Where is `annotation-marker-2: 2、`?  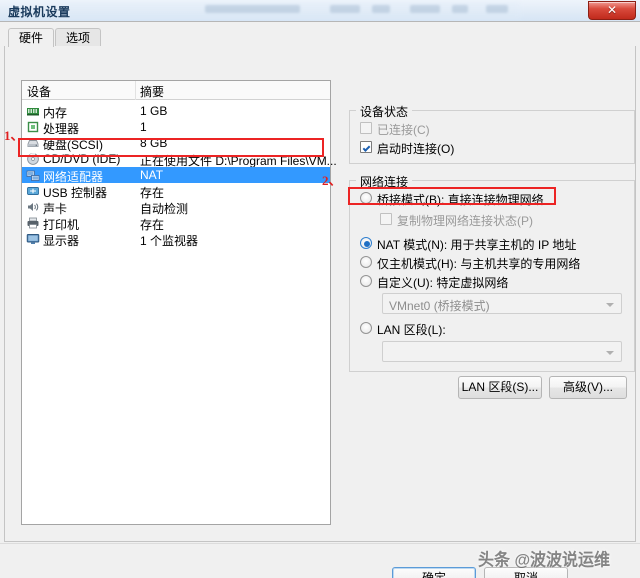 annotation-marker-2: 2、 is located at coordinates (332, 180).